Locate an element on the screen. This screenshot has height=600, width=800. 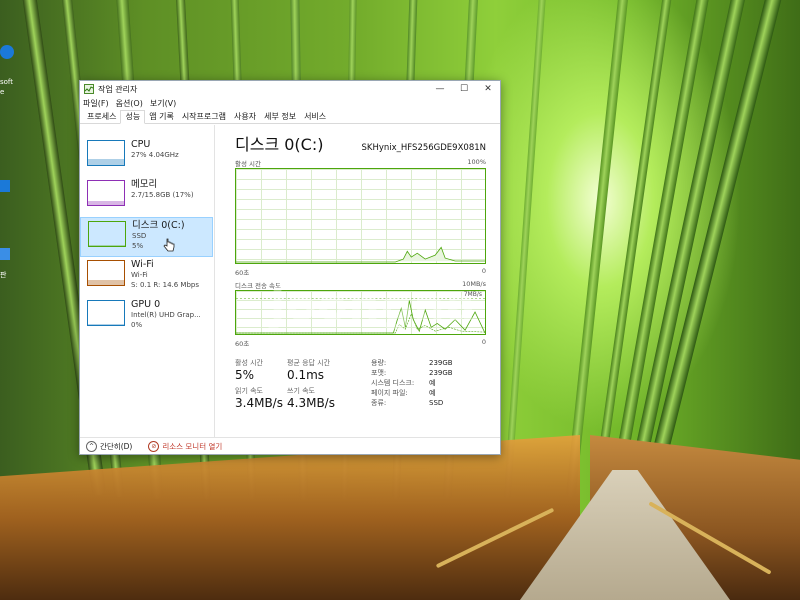
response-time-value: 0.1ms is located at coordinates (306, 375).